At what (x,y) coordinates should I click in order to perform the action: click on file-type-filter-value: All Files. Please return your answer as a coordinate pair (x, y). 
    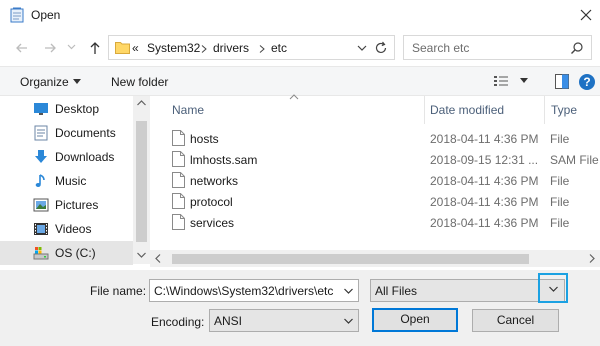
    Looking at the image, I should click on (396, 291).